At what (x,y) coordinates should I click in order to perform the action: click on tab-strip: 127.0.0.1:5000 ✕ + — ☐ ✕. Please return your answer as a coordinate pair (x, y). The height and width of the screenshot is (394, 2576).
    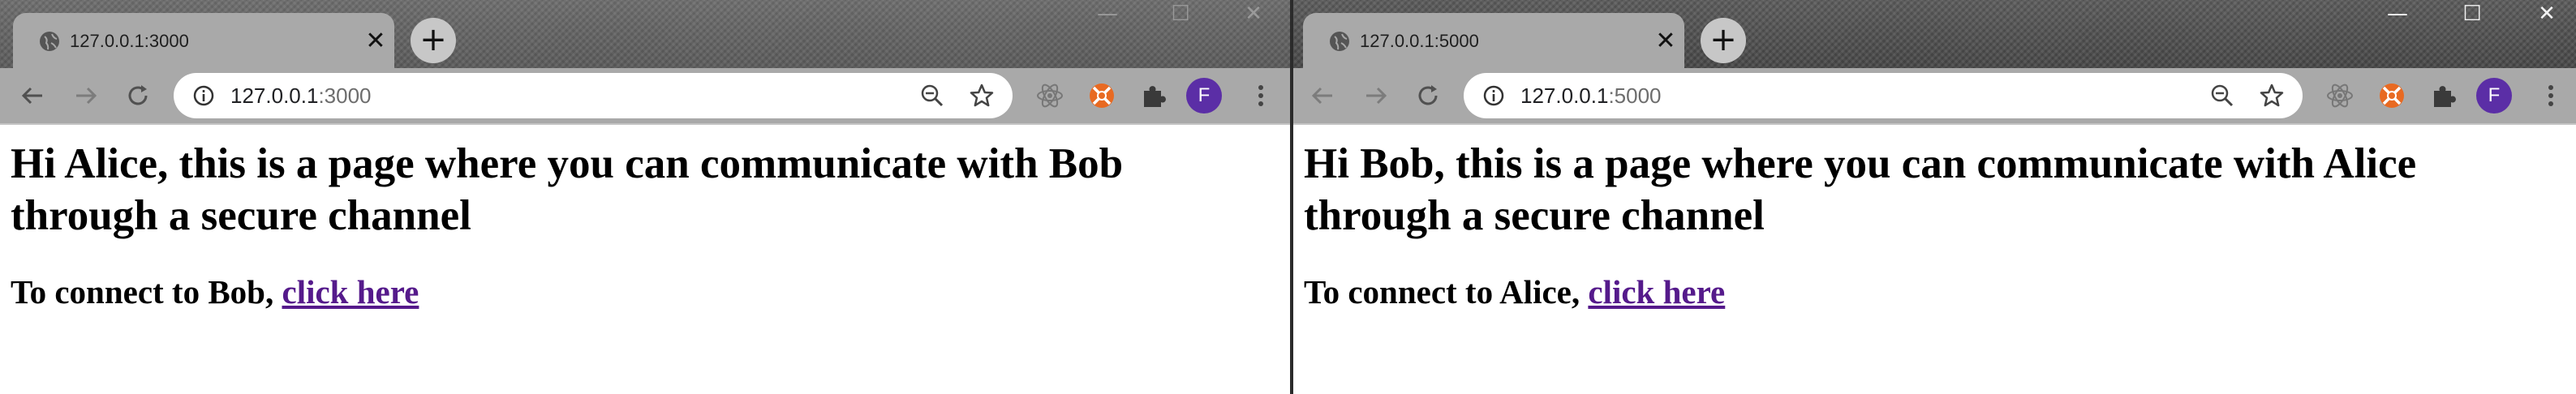
    Looking at the image, I should click on (1935, 34).